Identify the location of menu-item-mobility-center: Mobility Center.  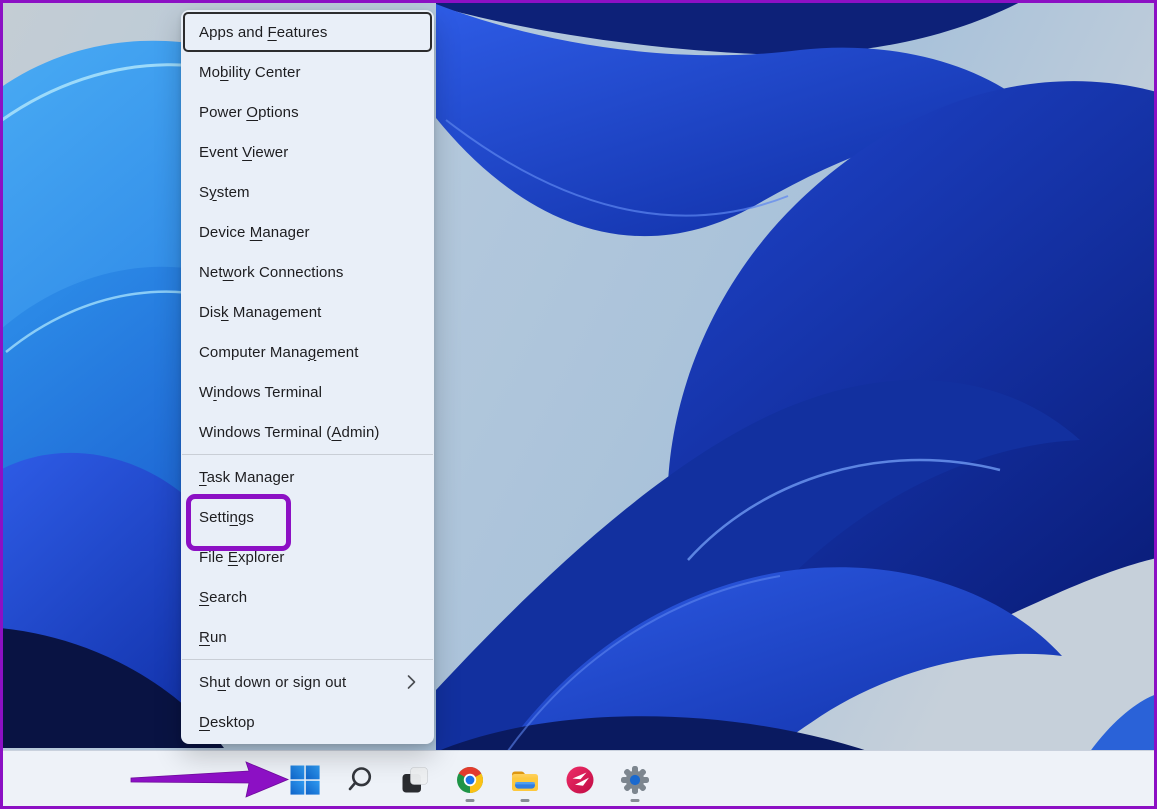
(307, 72).